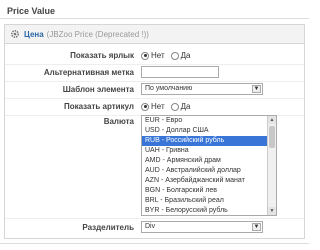  Describe the element at coordinates (150, 226) in the screenshot. I see `separator-select-value: Div` at that location.